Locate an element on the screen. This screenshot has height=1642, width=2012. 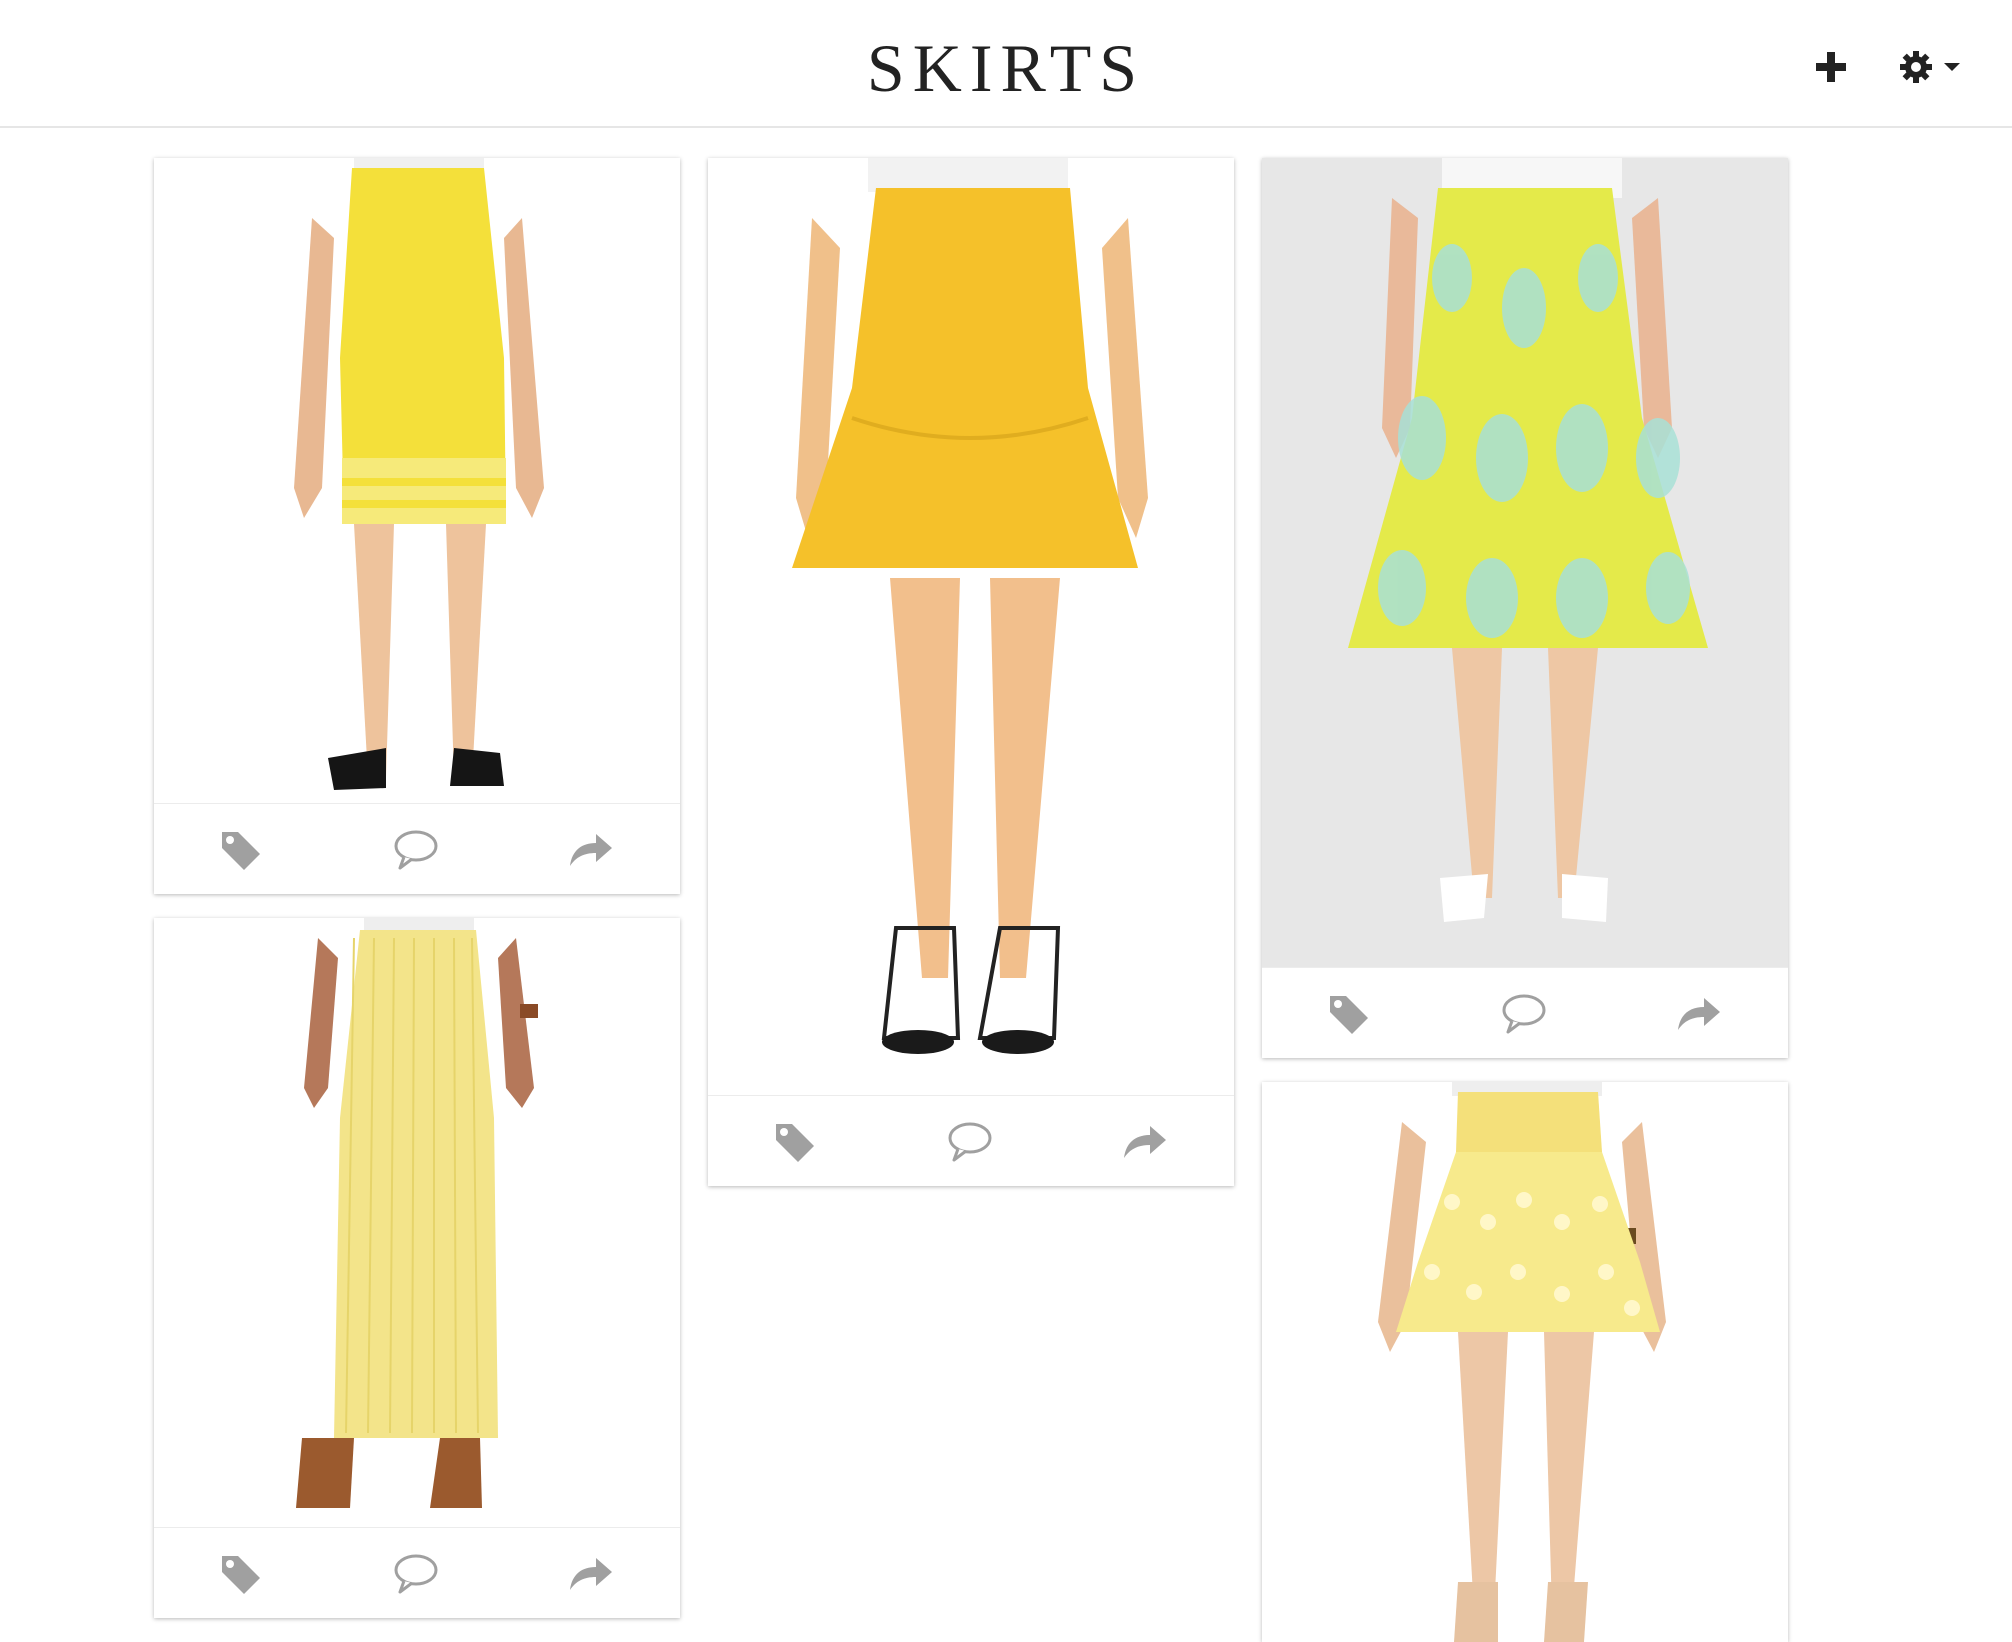
top-header: SKIRTS is located at coordinates (1006, 64).